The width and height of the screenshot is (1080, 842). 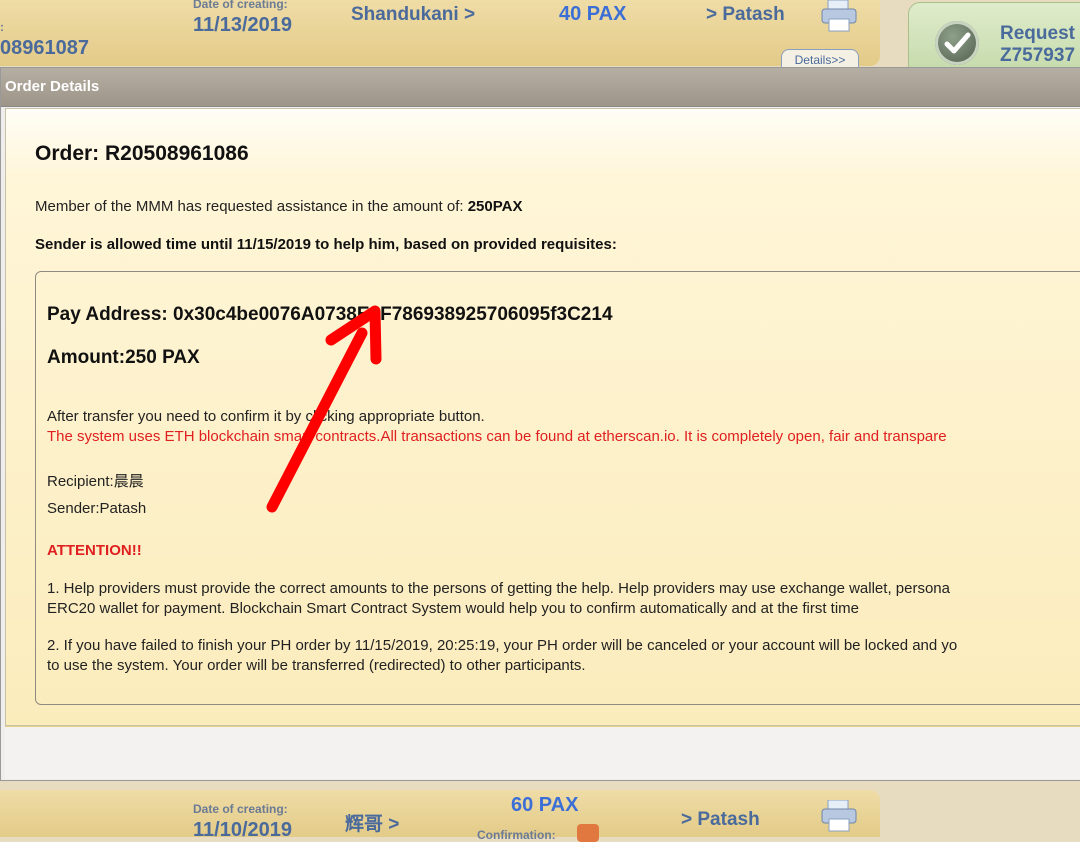 I want to click on amount: Amount:250 PAX, so click(x=123, y=357).